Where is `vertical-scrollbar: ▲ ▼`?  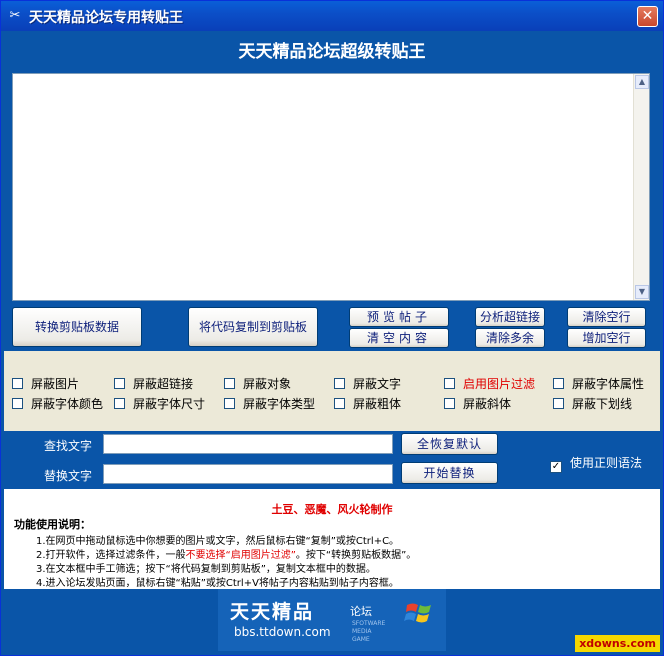 vertical-scrollbar: ▲ ▼ is located at coordinates (641, 187).